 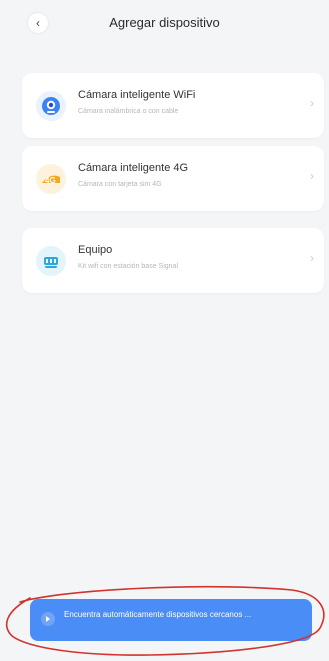 I want to click on base-station-icon, so click(x=51, y=261).